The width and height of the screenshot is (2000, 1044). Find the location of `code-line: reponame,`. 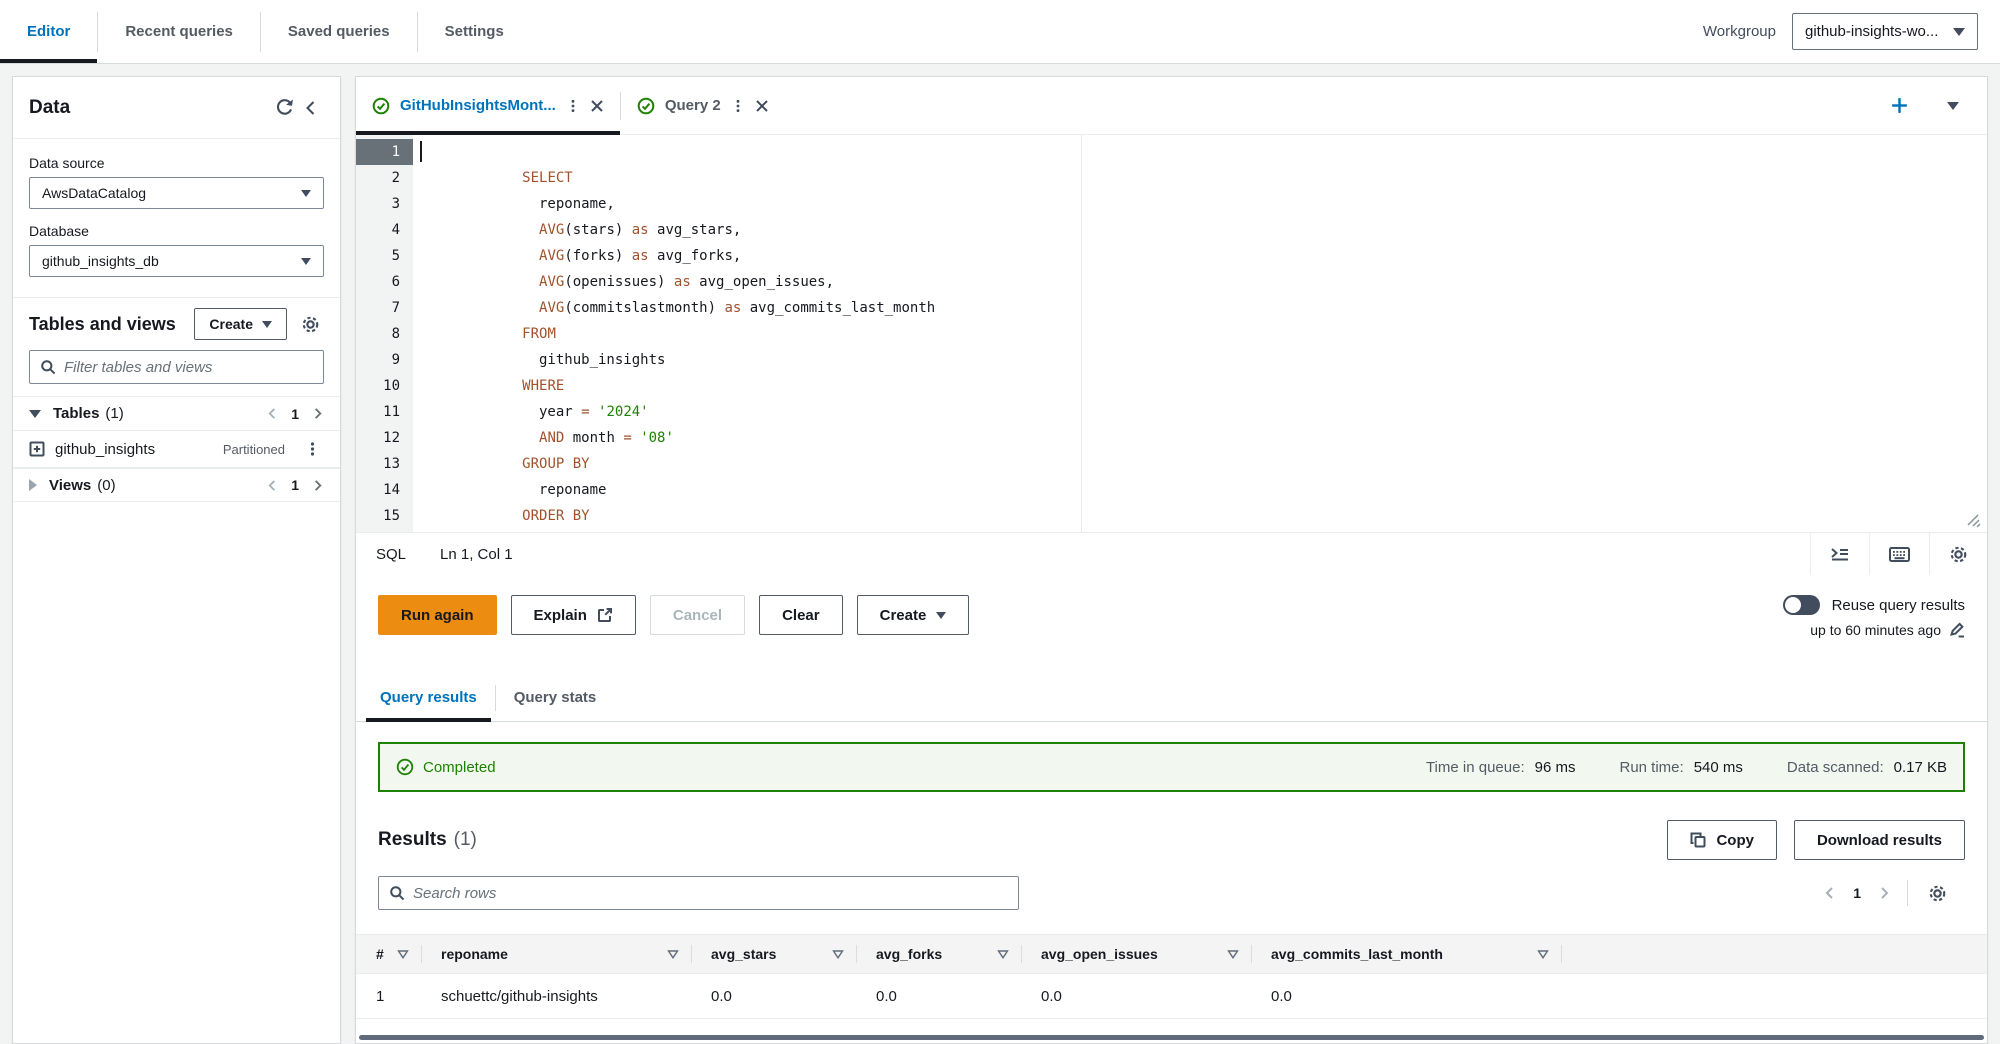

code-line: reponame, is located at coordinates (1204, 204).